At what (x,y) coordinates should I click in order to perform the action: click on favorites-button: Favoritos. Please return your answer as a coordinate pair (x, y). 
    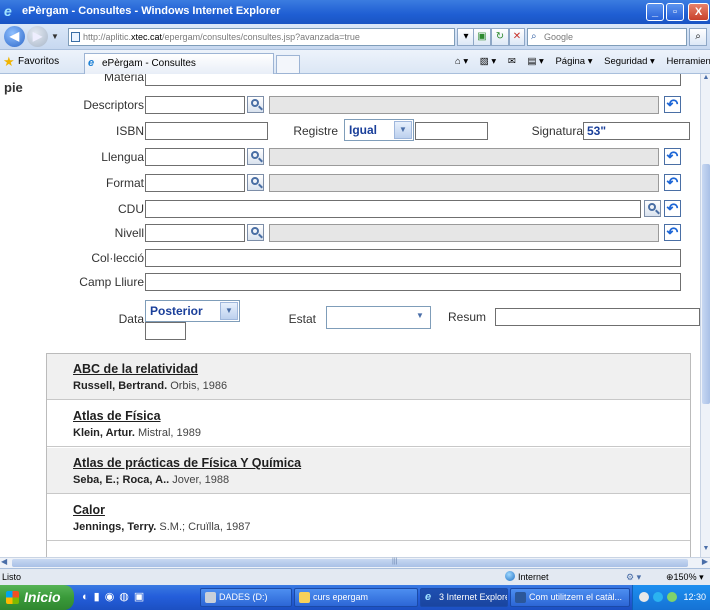
    Looking at the image, I should click on (38, 61).